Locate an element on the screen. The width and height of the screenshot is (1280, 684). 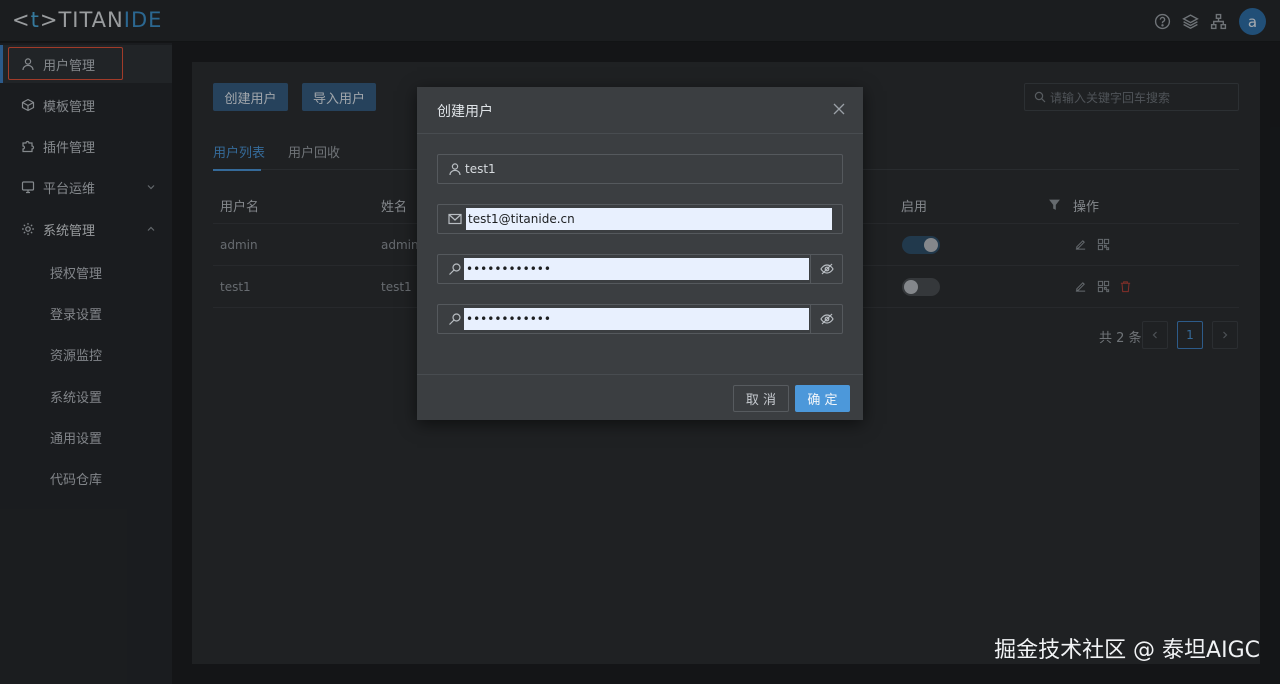
password-field: •••••••••••• is located at coordinates (640, 269).